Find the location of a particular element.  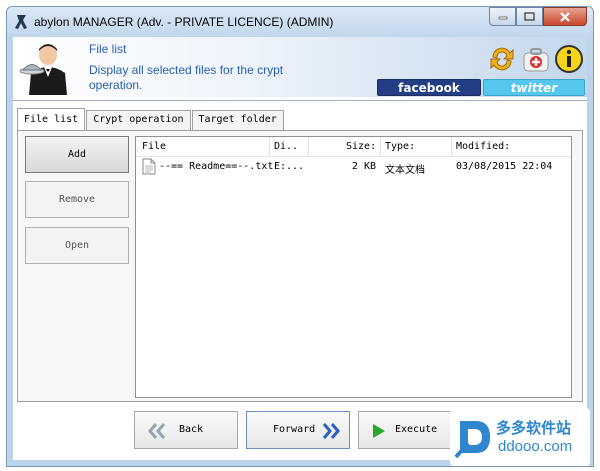

first-aid-kit-icon is located at coordinates (536, 59).